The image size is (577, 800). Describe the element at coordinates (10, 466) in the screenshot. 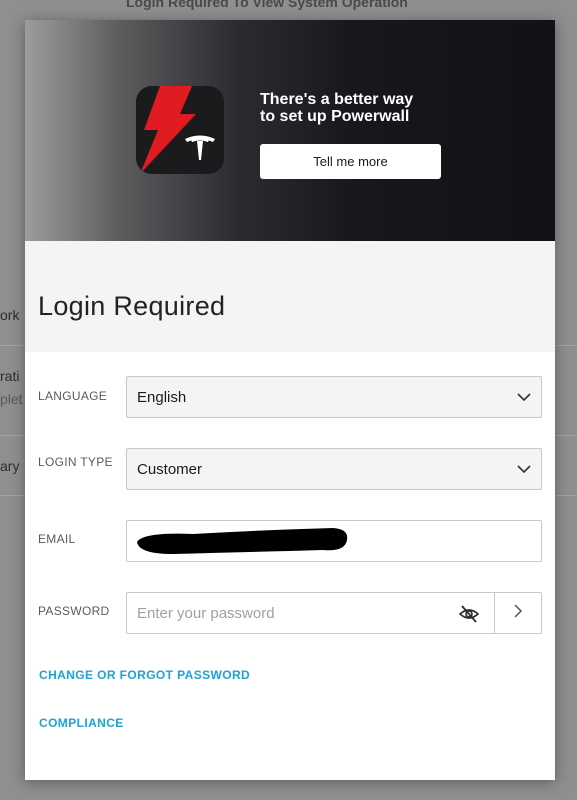

I see `background-text: ary` at that location.